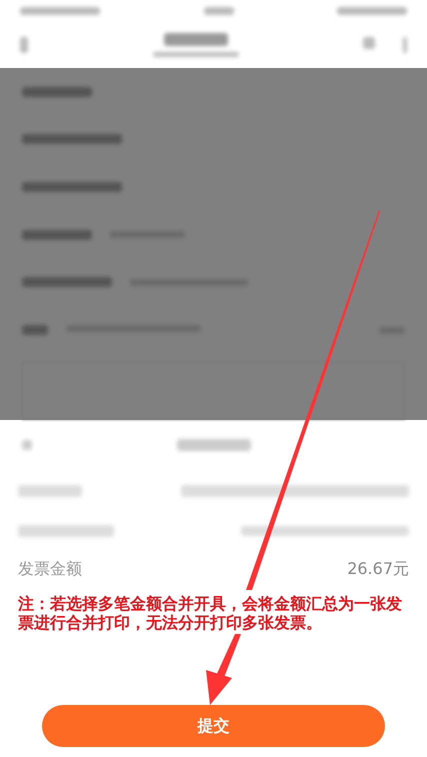  What do you see at coordinates (50, 569) in the screenshot?
I see `invoice-amount-label: 发票金额` at bounding box center [50, 569].